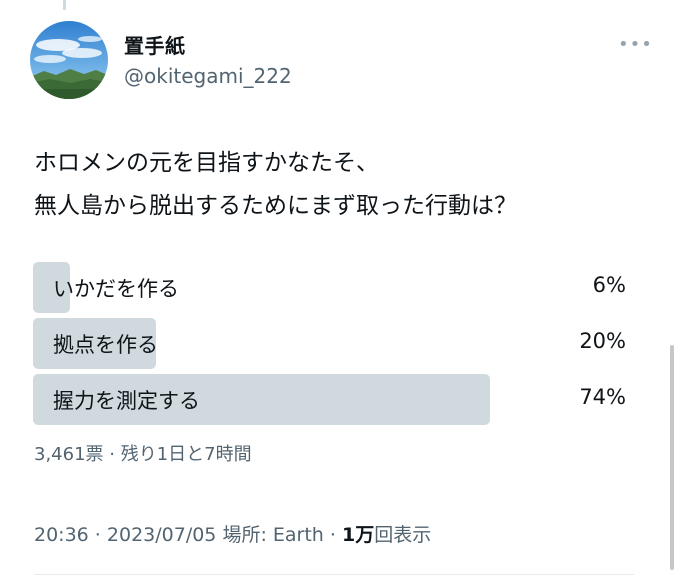 The height and width of the screenshot is (580, 680). I want to click on scrollbar, so click(672, 457).